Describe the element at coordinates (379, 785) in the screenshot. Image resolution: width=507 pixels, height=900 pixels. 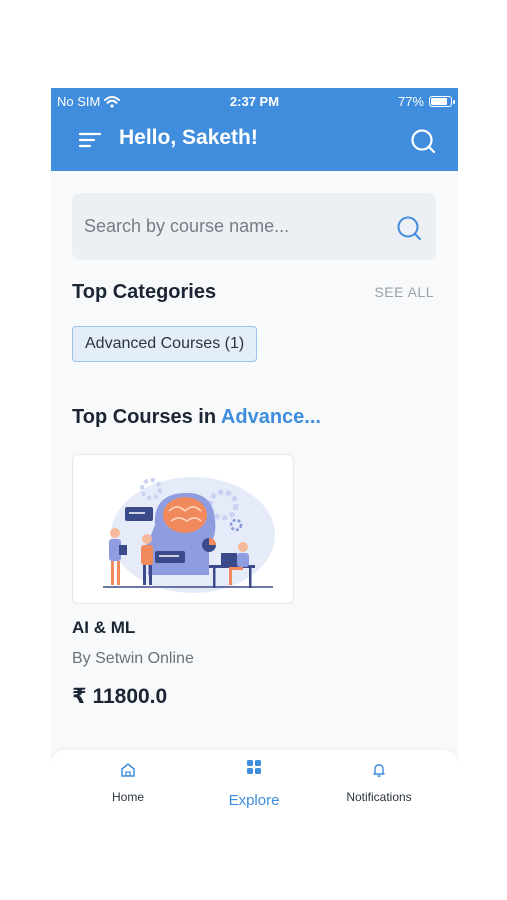
I see `tab-notifications: Notifications` at that location.